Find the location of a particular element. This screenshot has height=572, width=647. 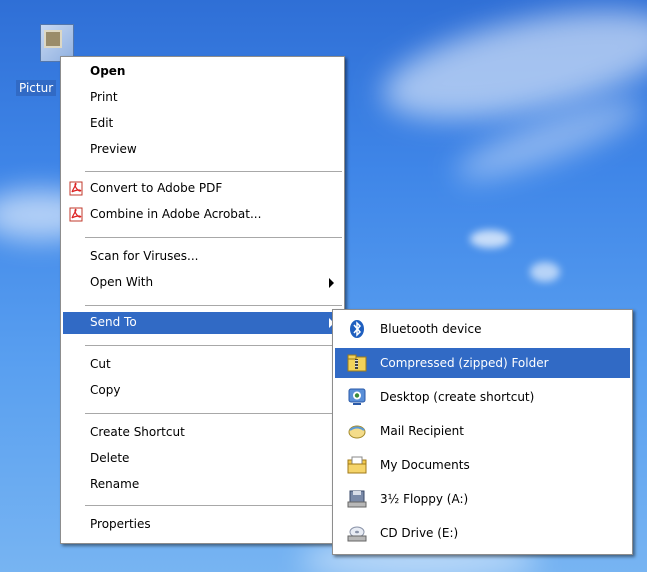

menu-item-label: Open is located at coordinates (108, 71).